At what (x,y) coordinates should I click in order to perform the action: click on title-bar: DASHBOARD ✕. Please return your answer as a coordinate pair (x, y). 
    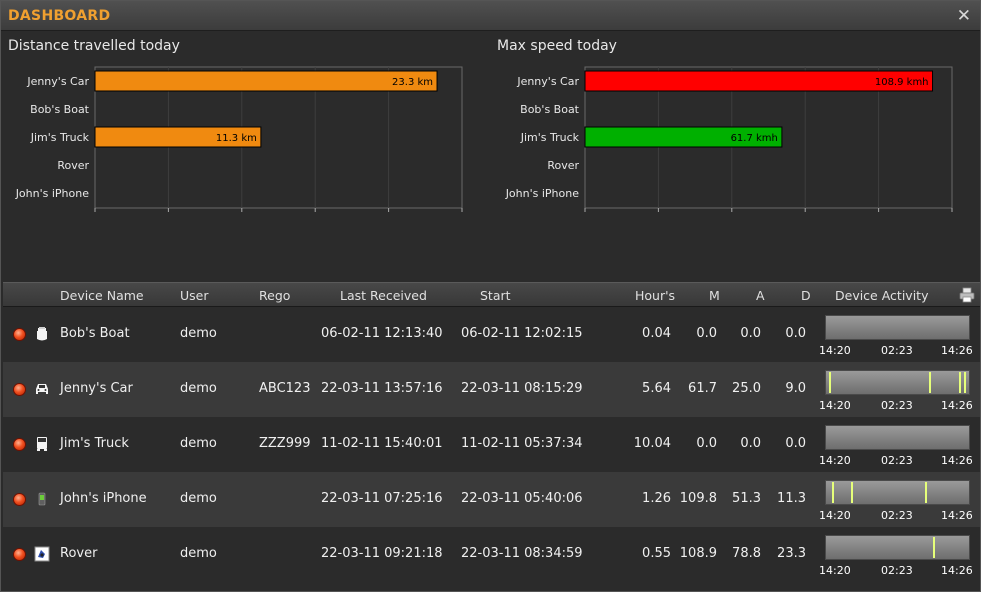
    Looking at the image, I should click on (490, 16).